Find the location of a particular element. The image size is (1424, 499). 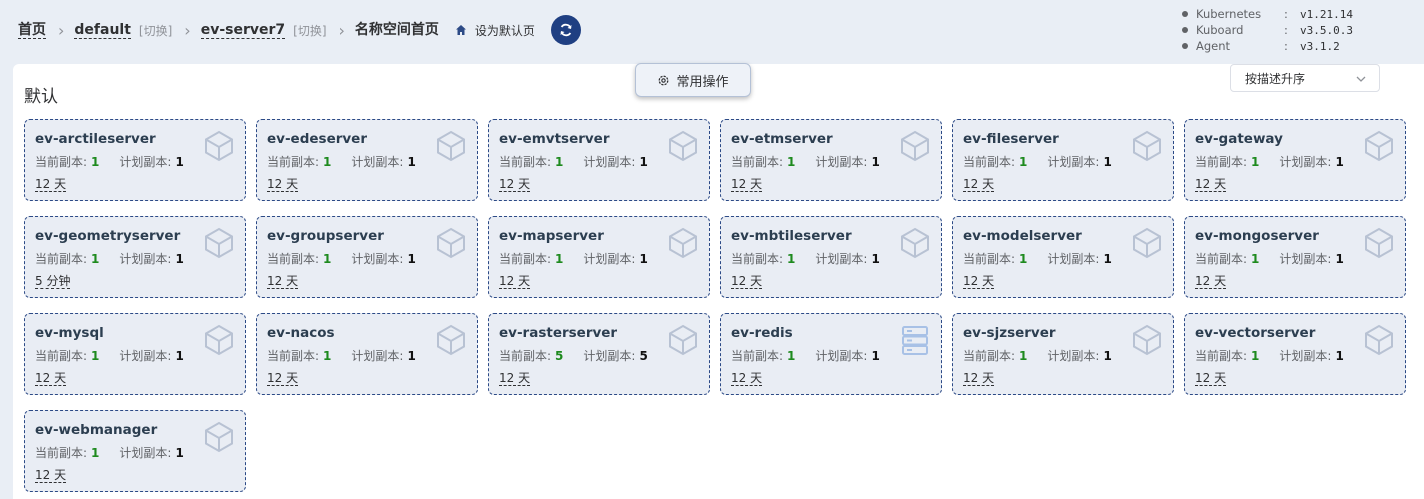

workload-name: ev-vectorserver is located at coordinates (1255, 333).